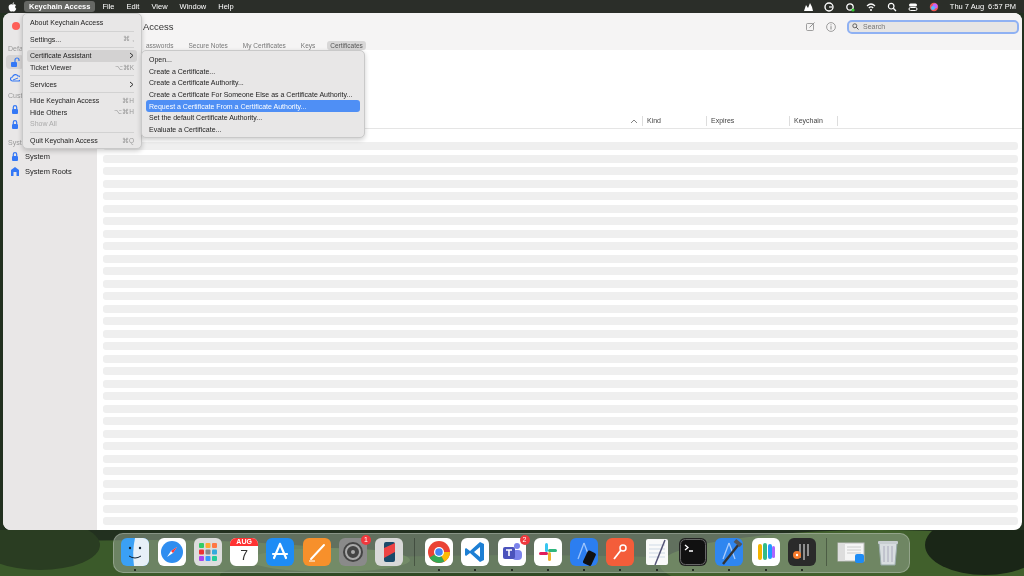  Describe the element at coordinates (438, 552) in the screenshot. I see `browser-icon` at that location.